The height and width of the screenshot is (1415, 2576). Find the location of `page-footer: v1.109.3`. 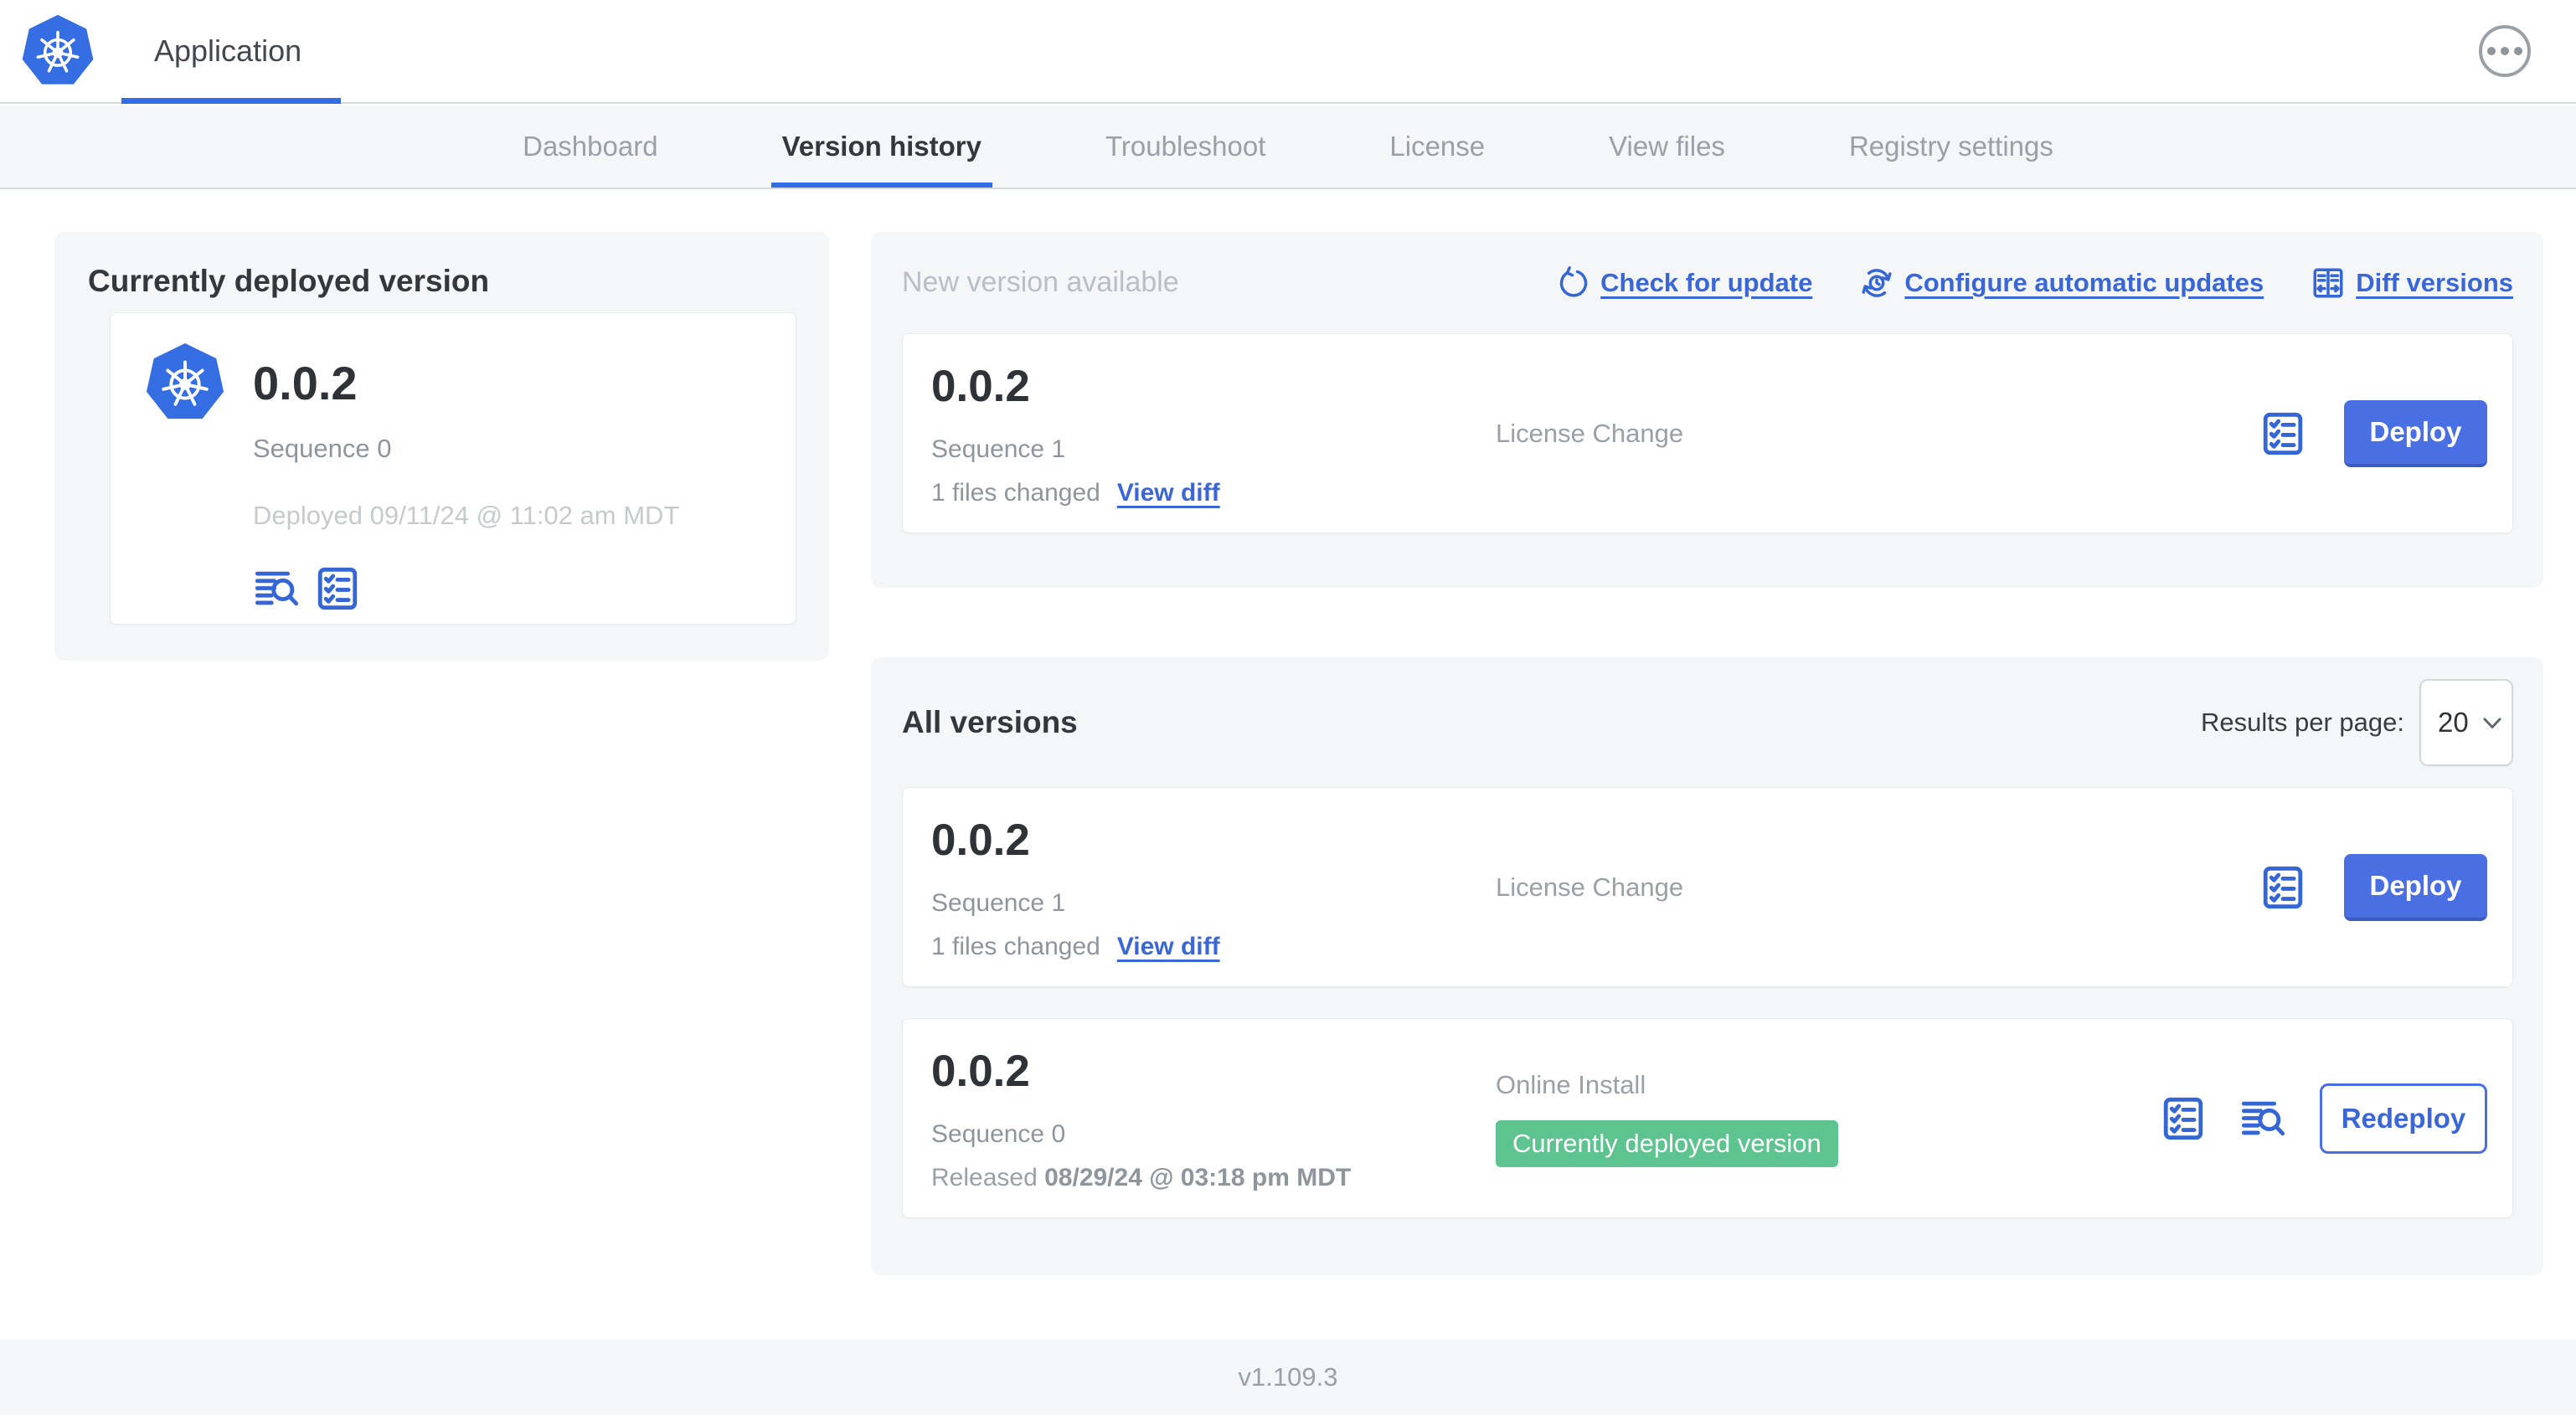

page-footer: v1.109.3 is located at coordinates (1288, 1377).